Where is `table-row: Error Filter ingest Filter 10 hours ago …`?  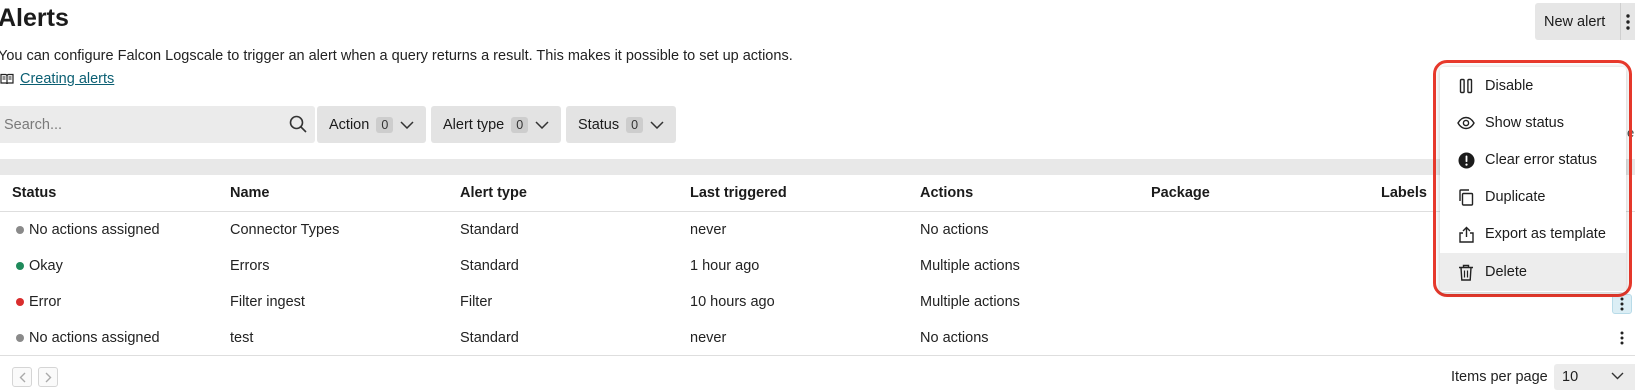 table-row: Error Filter ingest Filter 10 hours ago … is located at coordinates (817, 302).